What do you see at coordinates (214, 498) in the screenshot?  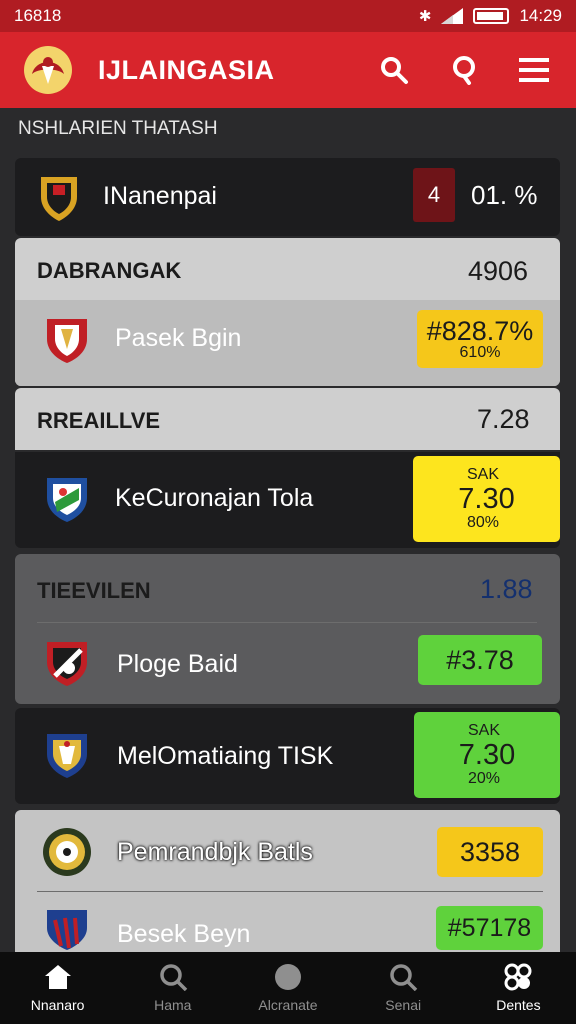 I see `team-name: KeCuronajan Tola` at bounding box center [214, 498].